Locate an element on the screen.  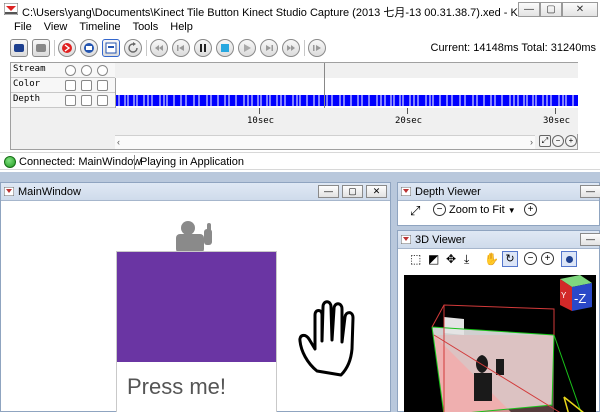
time-readout: Current: 14148ms Total: 31240ms is located at coordinates (513, 48).